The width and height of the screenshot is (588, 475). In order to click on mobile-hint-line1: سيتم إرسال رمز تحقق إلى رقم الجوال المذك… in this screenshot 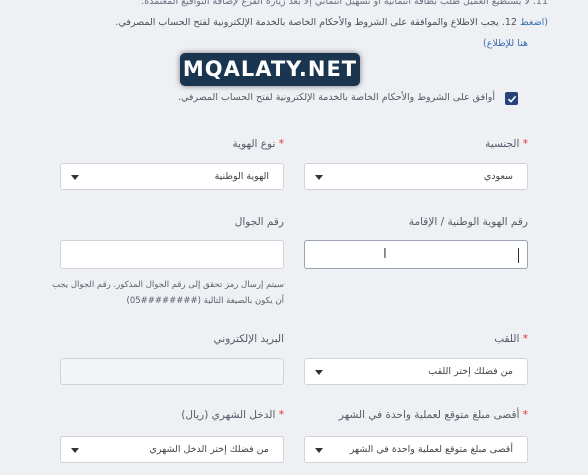, I will do `click(167, 285)`.